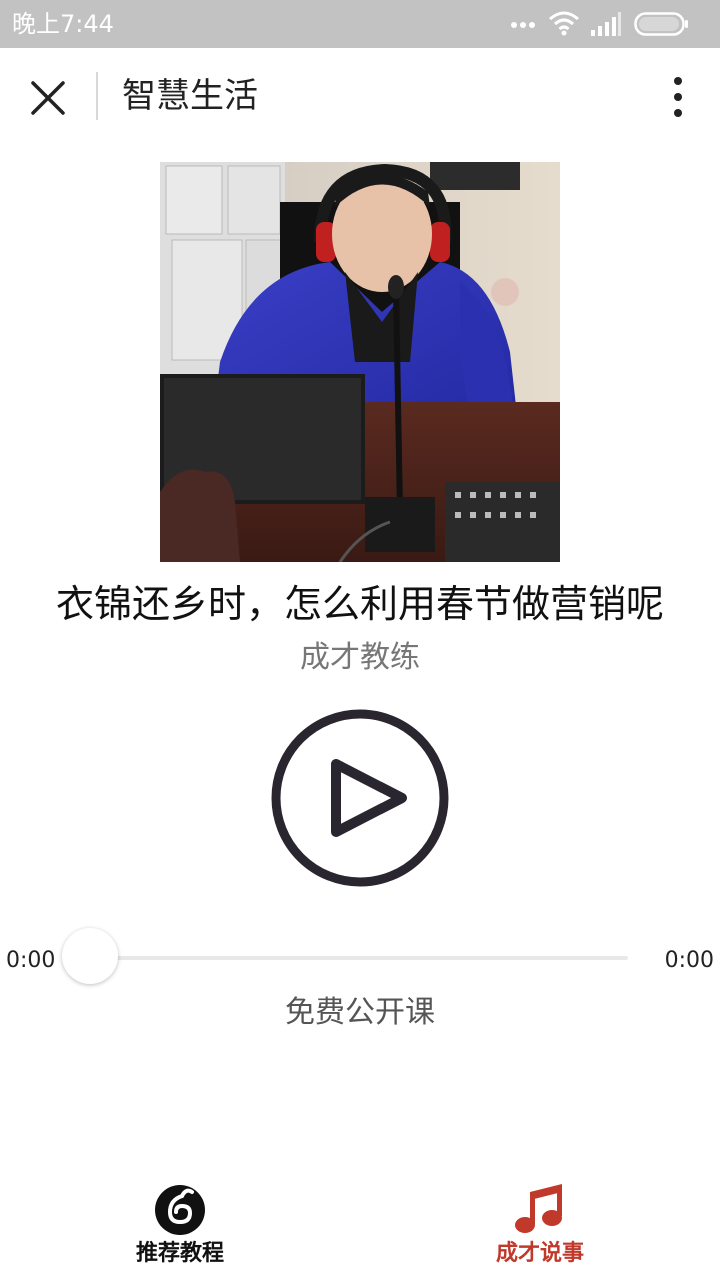 Image resolution: width=720 pixels, height=1280 pixels. Describe the element at coordinates (360, 96) in the screenshot. I see `title-bar: 智慧生活` at that location.